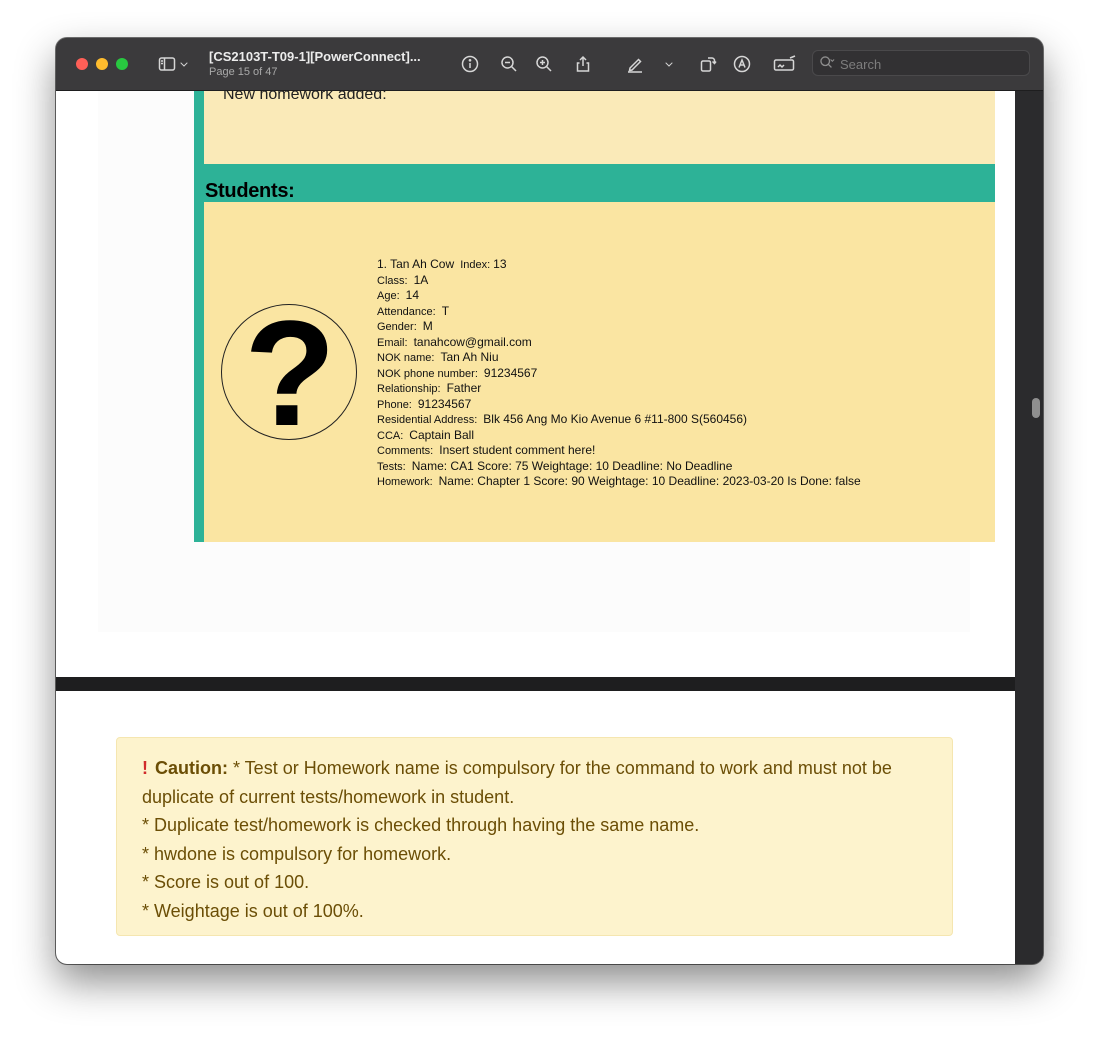  I want to click on field-value: tanahcow@gmail.com, so click(472, 341).